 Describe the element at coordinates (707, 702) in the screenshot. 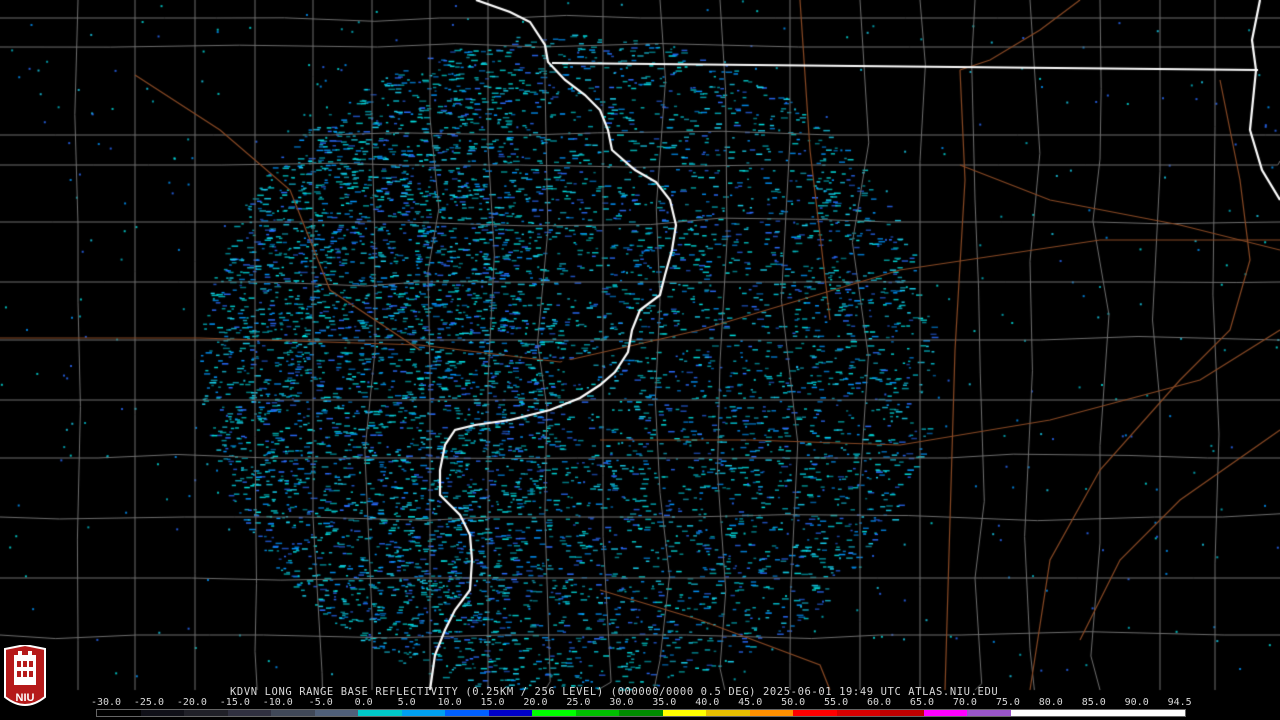

I see `scale-tick-label: 40.0` at that location.